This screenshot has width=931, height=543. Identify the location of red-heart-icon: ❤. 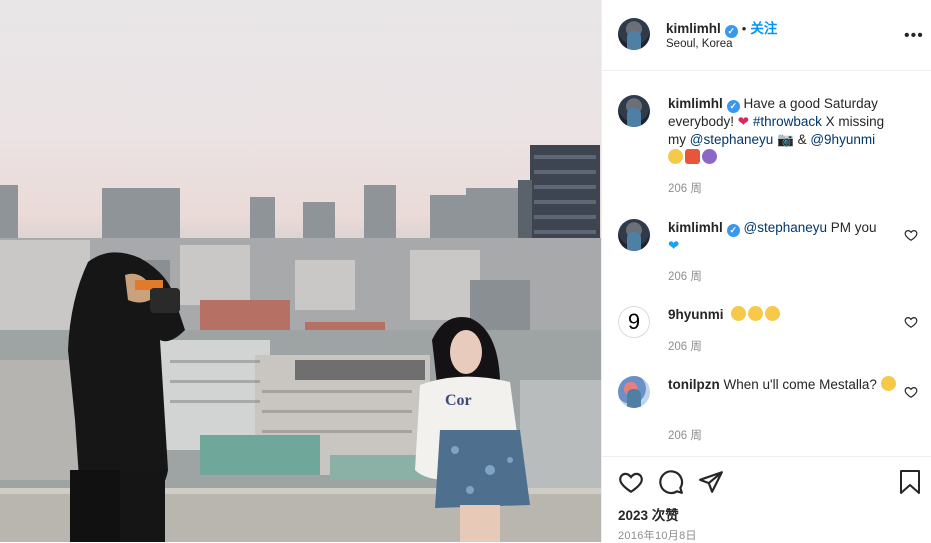
(743, 121).